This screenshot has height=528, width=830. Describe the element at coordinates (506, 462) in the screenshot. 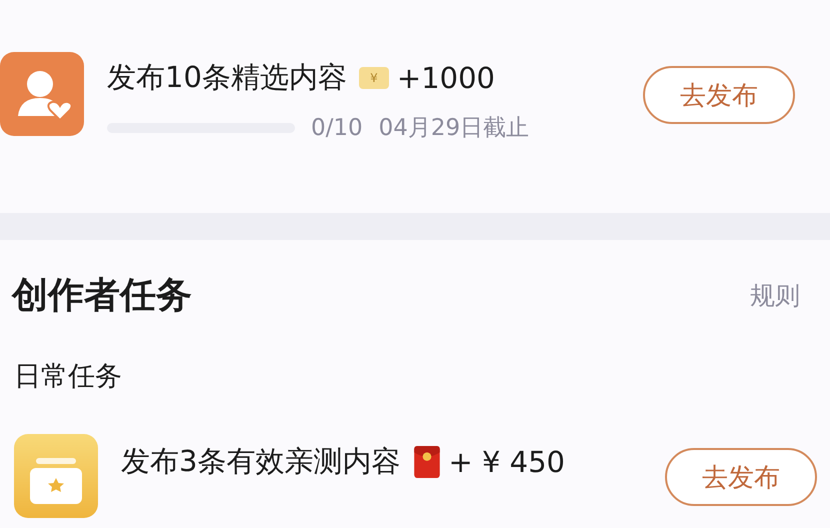

I see `reward-amount: + ¥ 450` at that location.